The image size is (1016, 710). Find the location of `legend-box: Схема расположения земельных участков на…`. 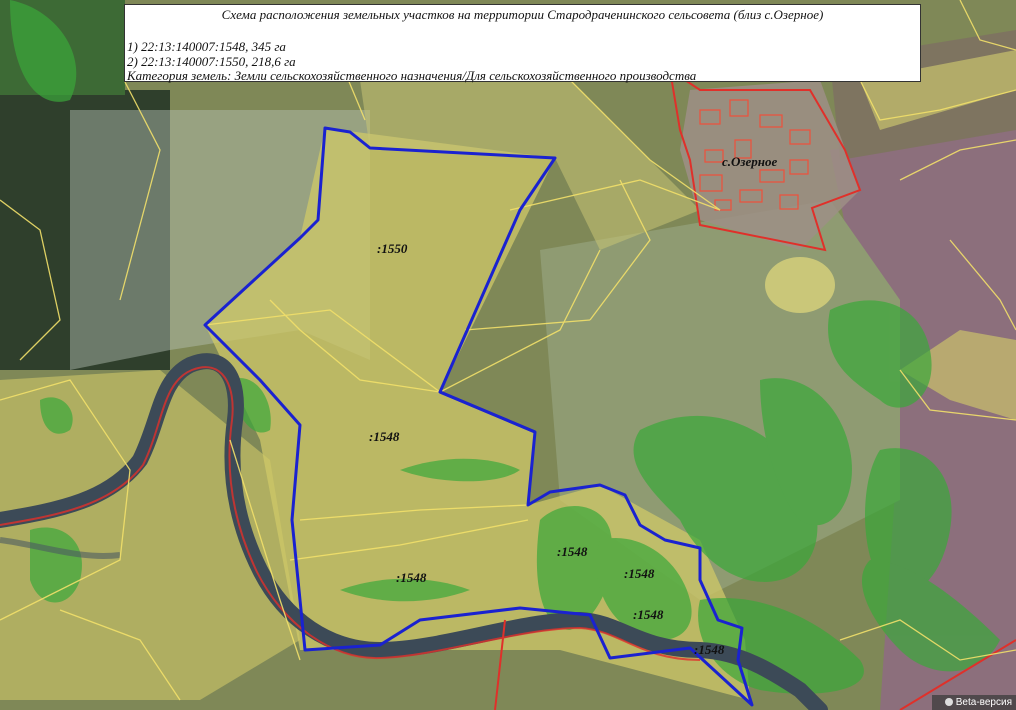

legend-box: Схема расположения земельных участков на… is located at coordinates (522, 43).